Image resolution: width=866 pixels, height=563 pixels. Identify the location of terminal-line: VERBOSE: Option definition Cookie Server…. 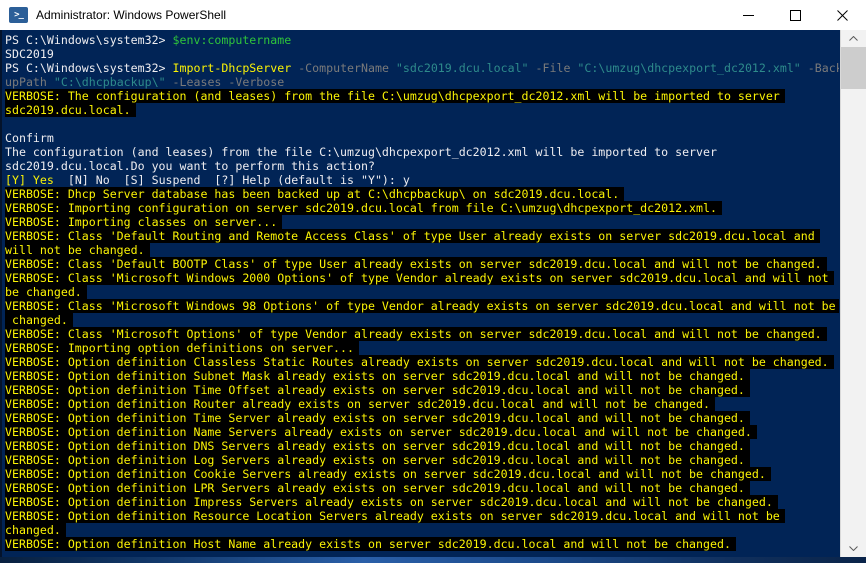
(422, 474).